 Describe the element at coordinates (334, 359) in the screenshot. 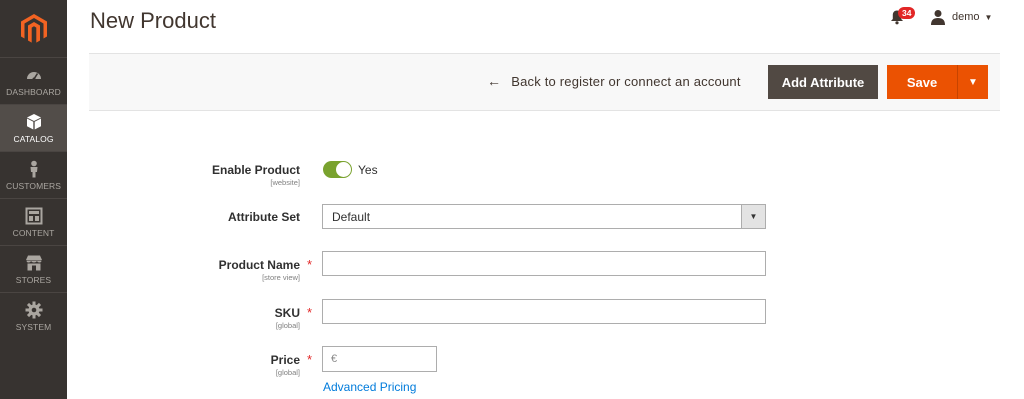

I see `currency-symbol: €` at that location.